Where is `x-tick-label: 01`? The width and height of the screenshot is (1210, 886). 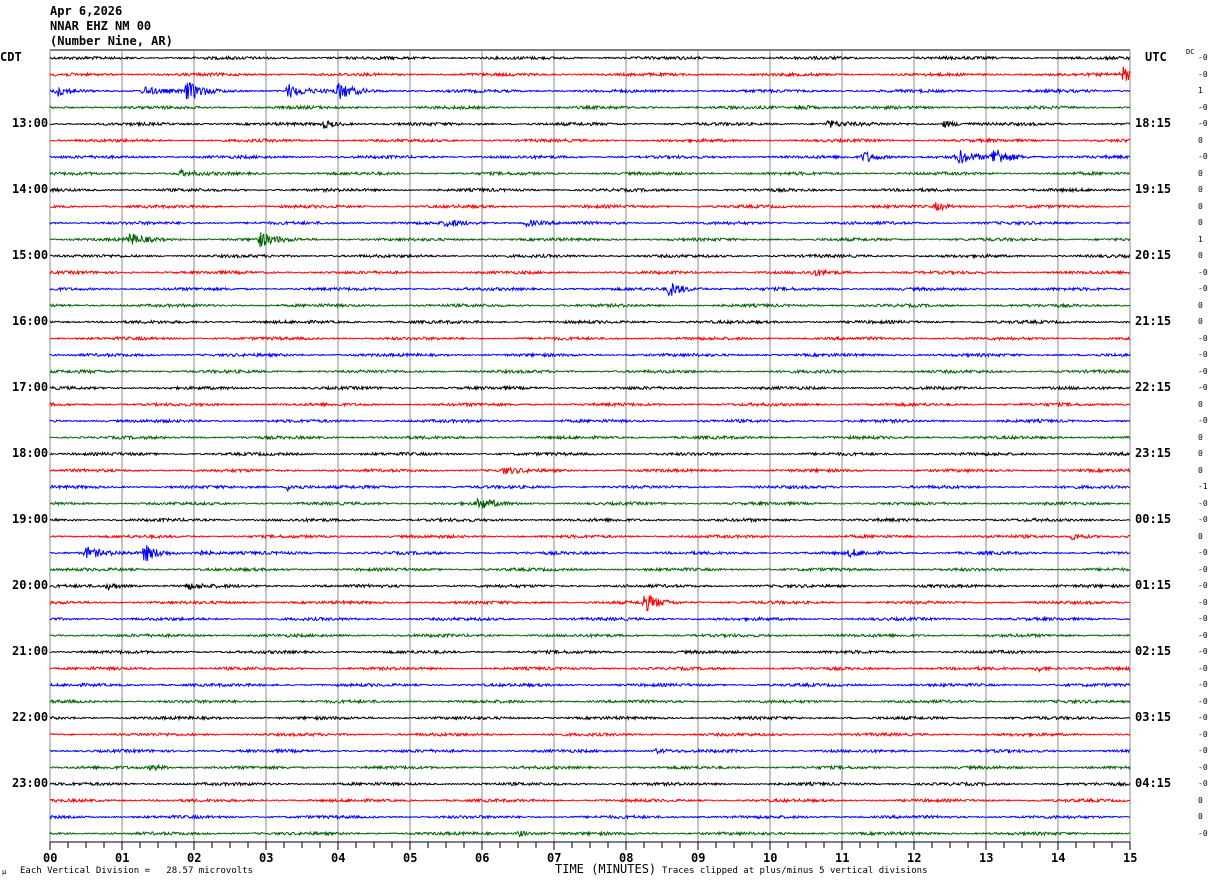 x-tick-label: 01 is located at coordinates (122, 858).